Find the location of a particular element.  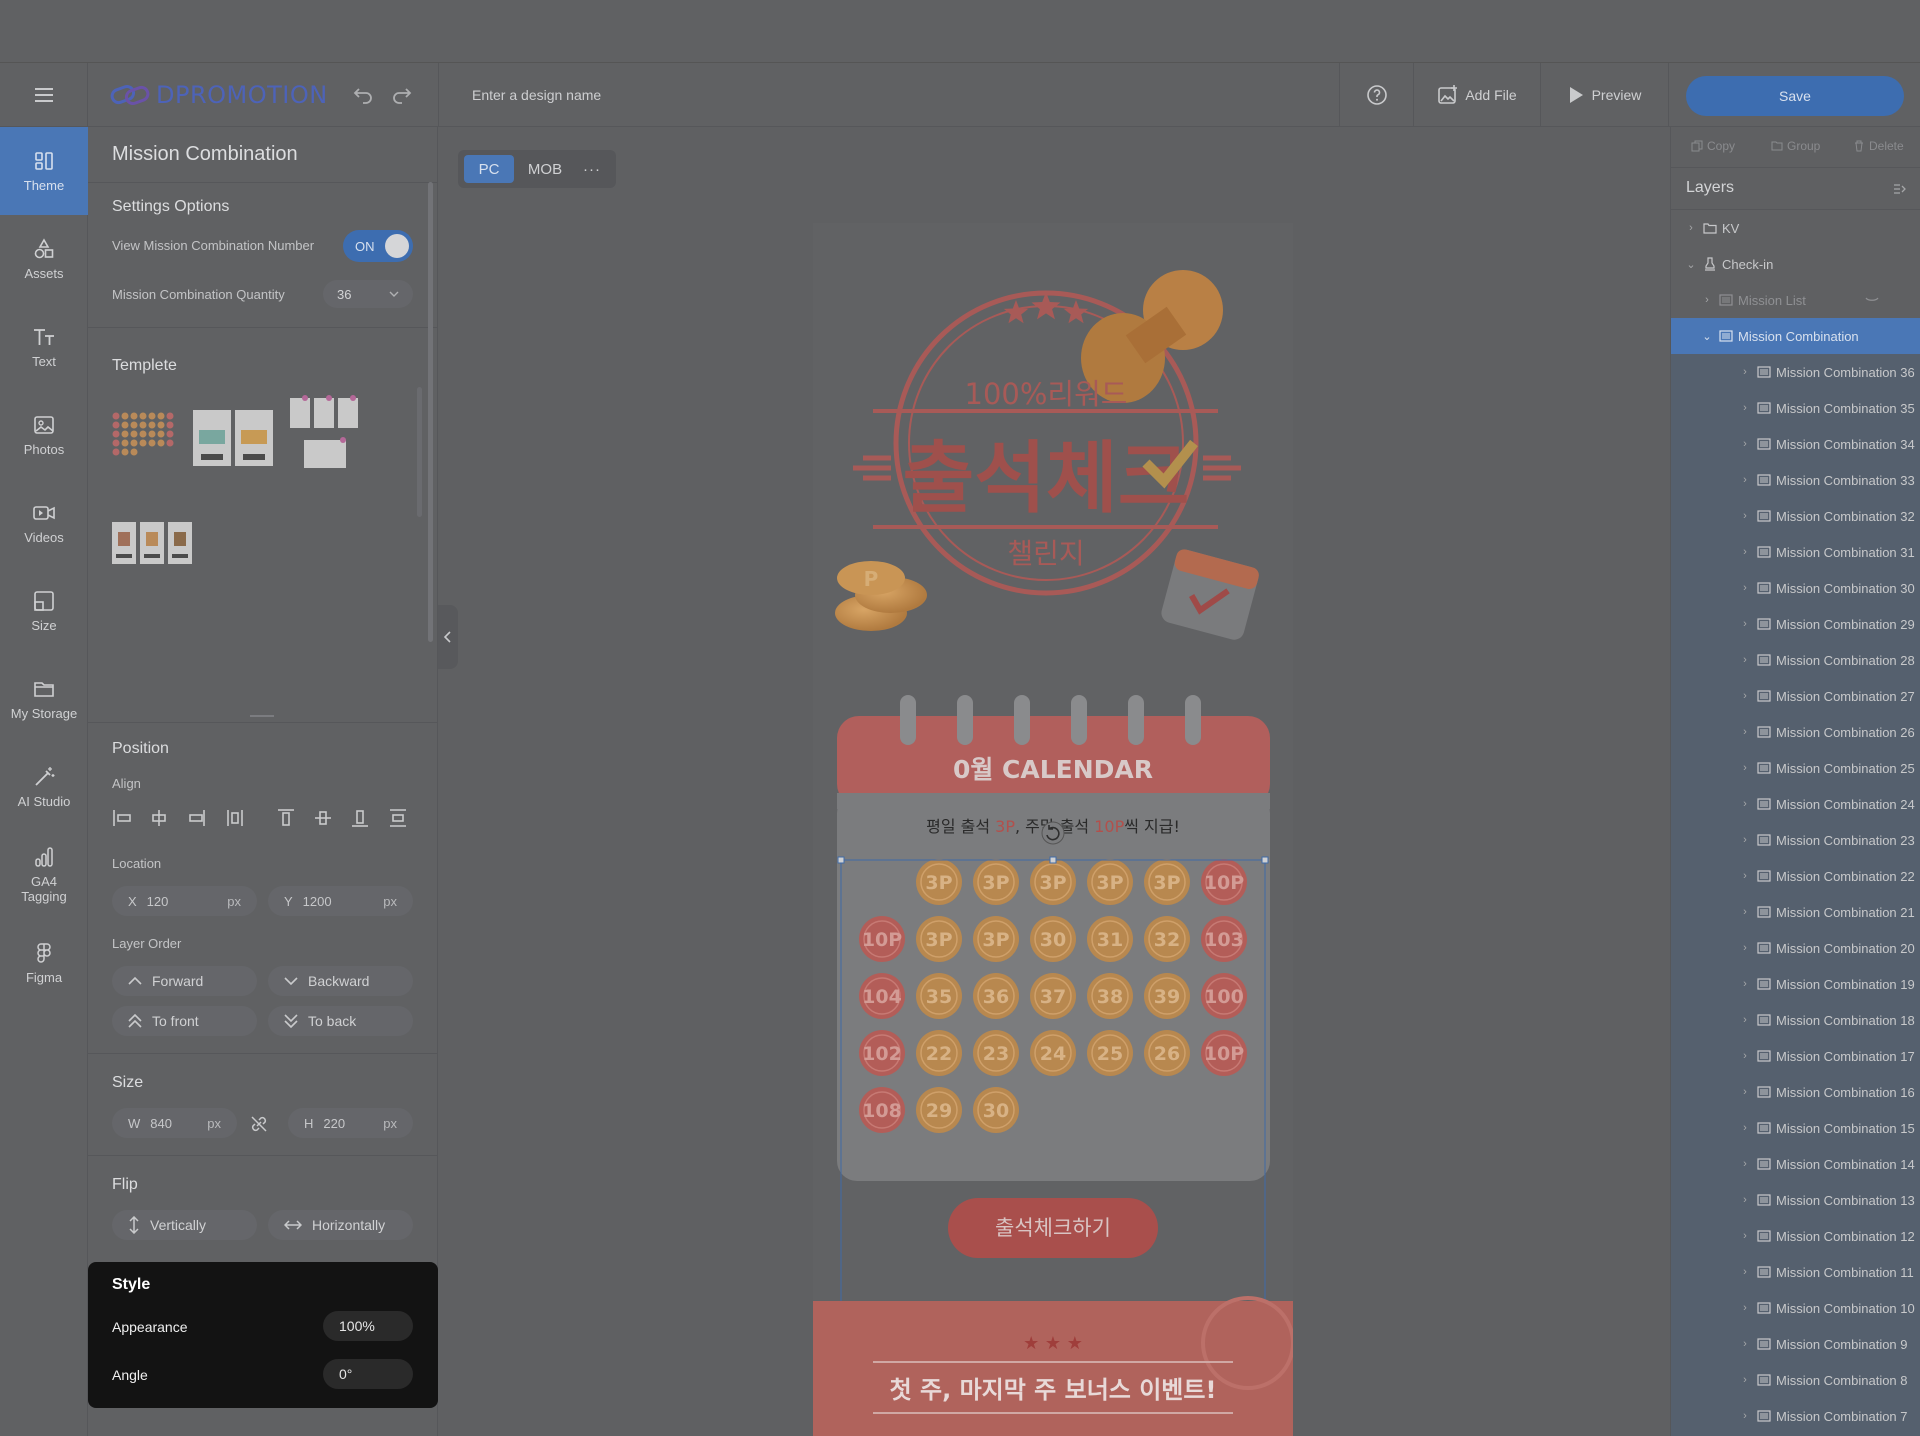

width-field: W 840 px is located at coordinates (174, 1123).